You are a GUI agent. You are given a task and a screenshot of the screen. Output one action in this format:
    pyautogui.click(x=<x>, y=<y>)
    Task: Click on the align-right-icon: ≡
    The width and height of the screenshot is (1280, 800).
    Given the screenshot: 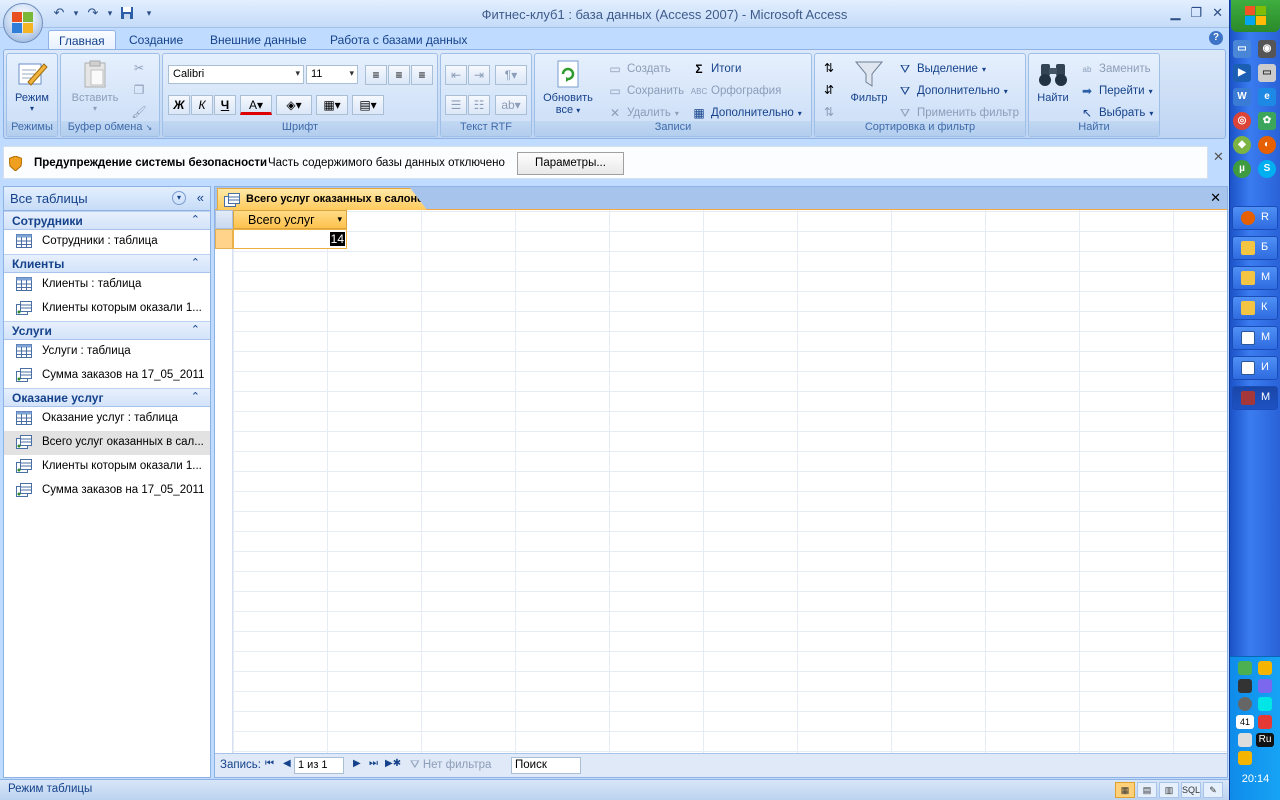 What is the action you would take?
    pyautogui.click(x=422, y=75)
    